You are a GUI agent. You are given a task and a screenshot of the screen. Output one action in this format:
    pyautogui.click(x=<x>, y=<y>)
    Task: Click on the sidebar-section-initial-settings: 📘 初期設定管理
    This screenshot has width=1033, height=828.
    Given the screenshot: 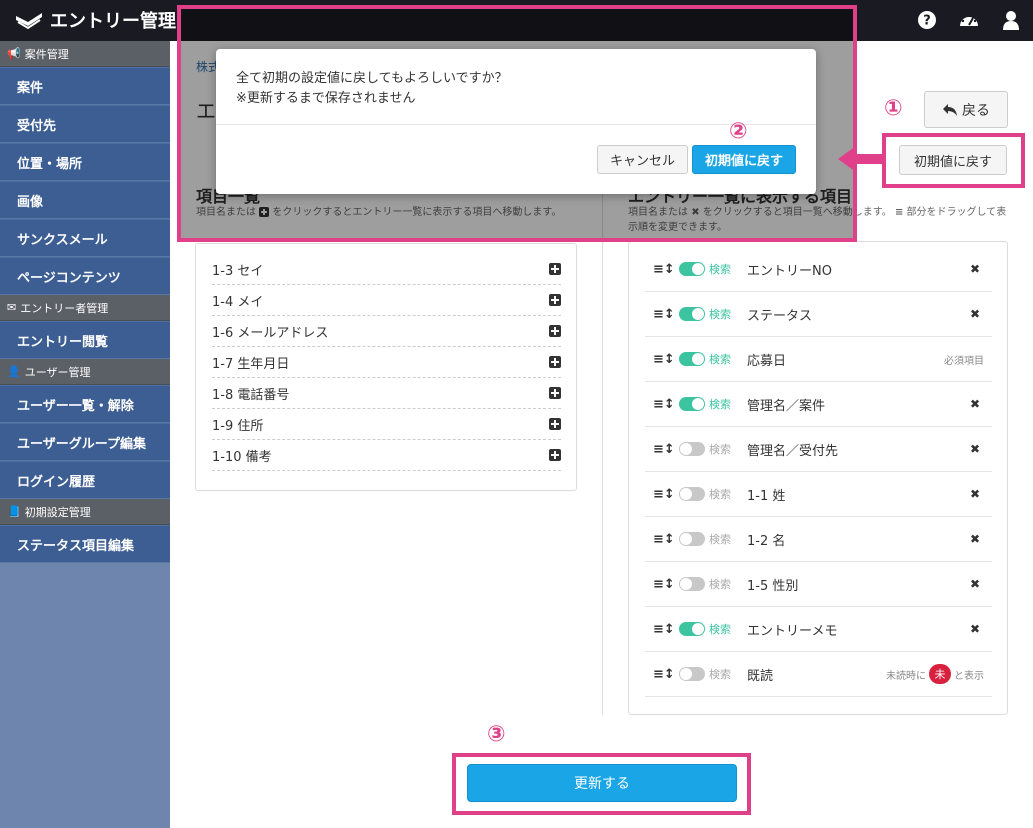 What is the action you would take?
    pyautogui.click(x=85, y=512)
    